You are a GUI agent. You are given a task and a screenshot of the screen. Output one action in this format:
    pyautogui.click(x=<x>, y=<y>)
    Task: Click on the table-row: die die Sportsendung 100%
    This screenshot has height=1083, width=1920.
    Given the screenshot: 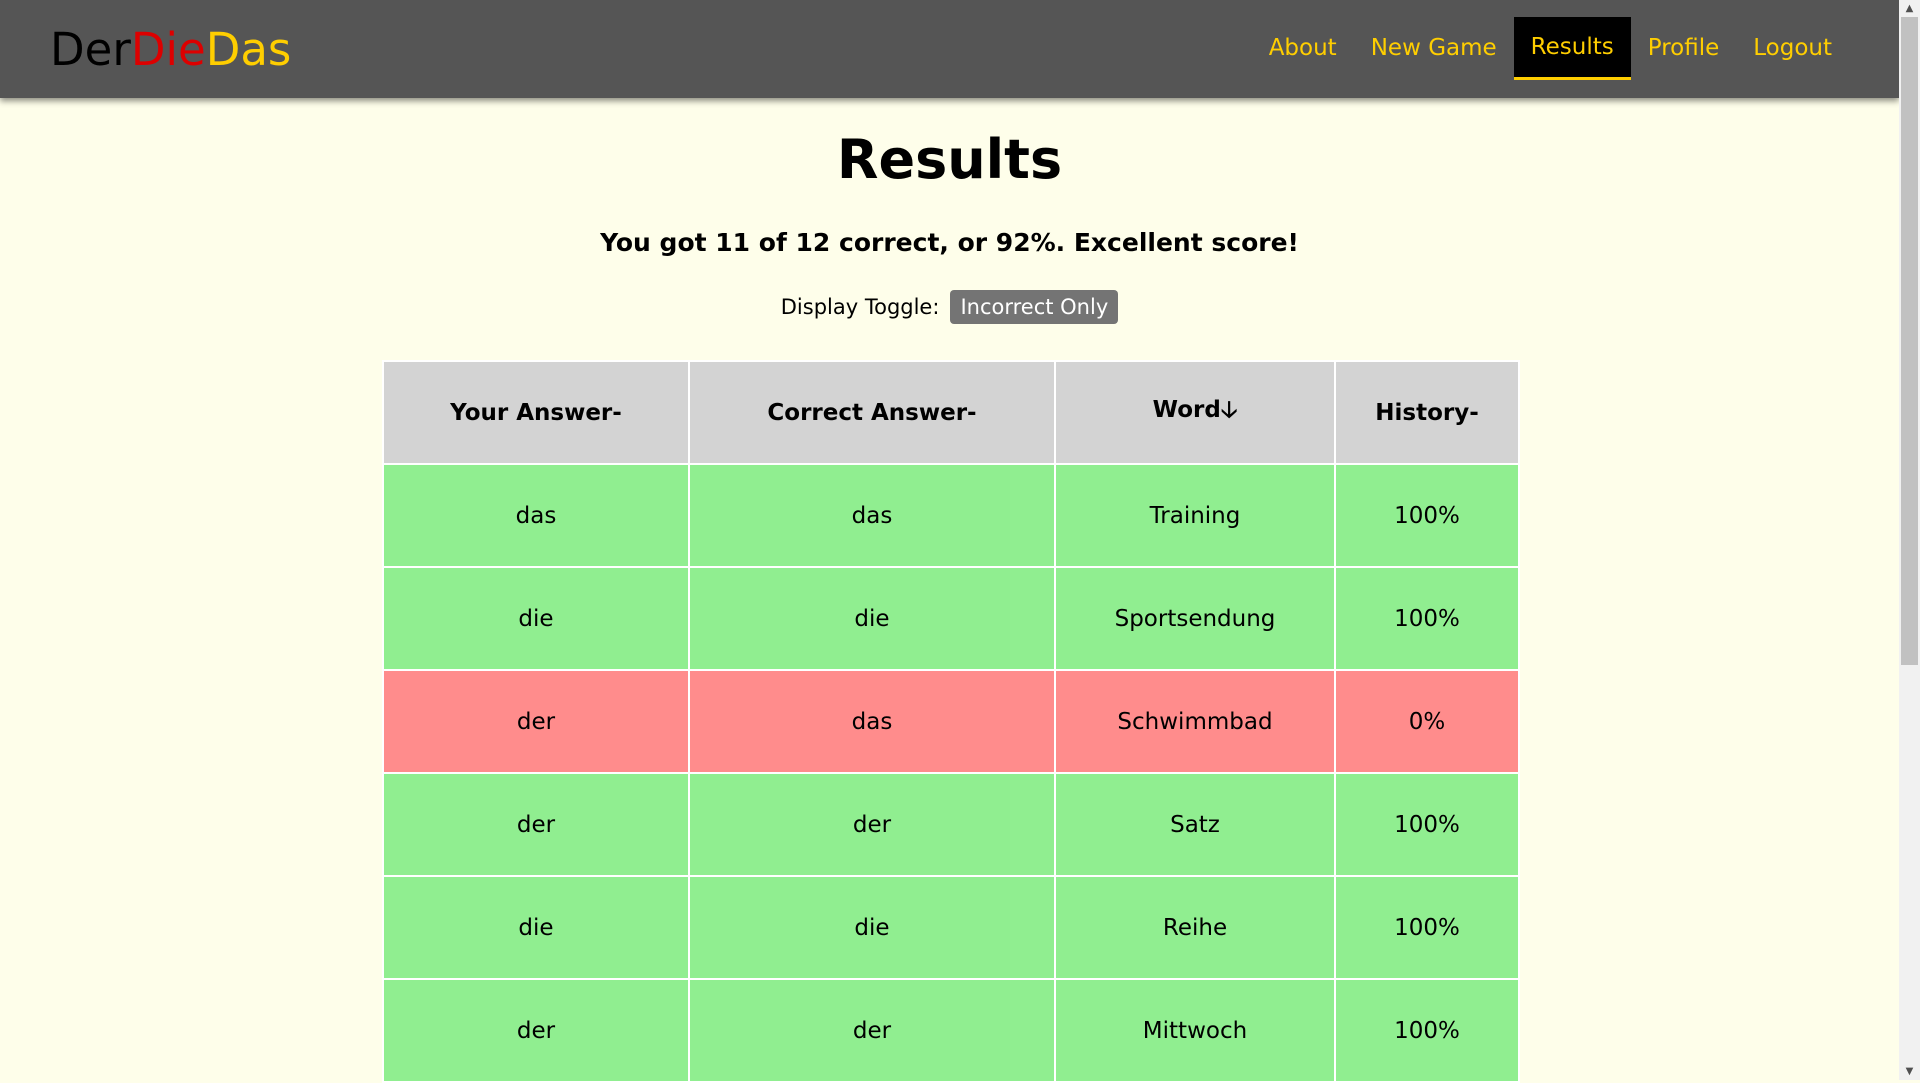 What is the action you would take?
    pyautogui.click(x=951, y=618)
    